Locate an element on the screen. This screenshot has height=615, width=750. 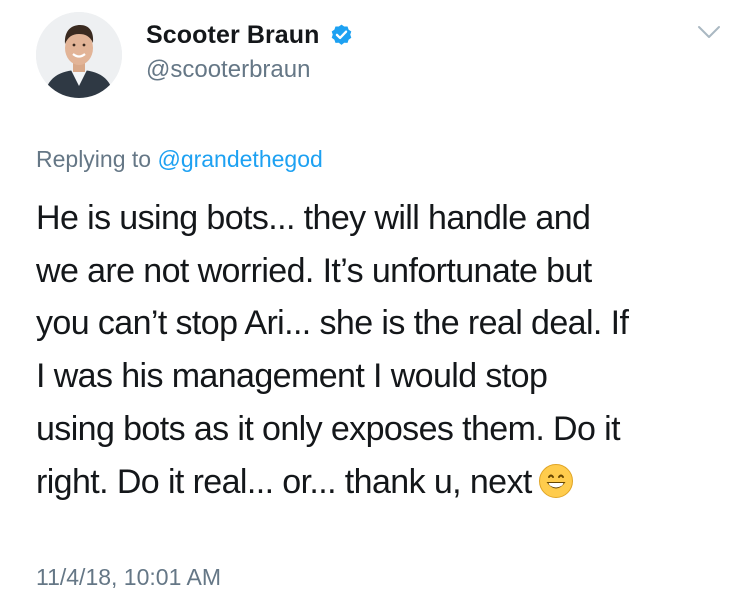
avatar-photo-icon is located at coordinates (79, 55).